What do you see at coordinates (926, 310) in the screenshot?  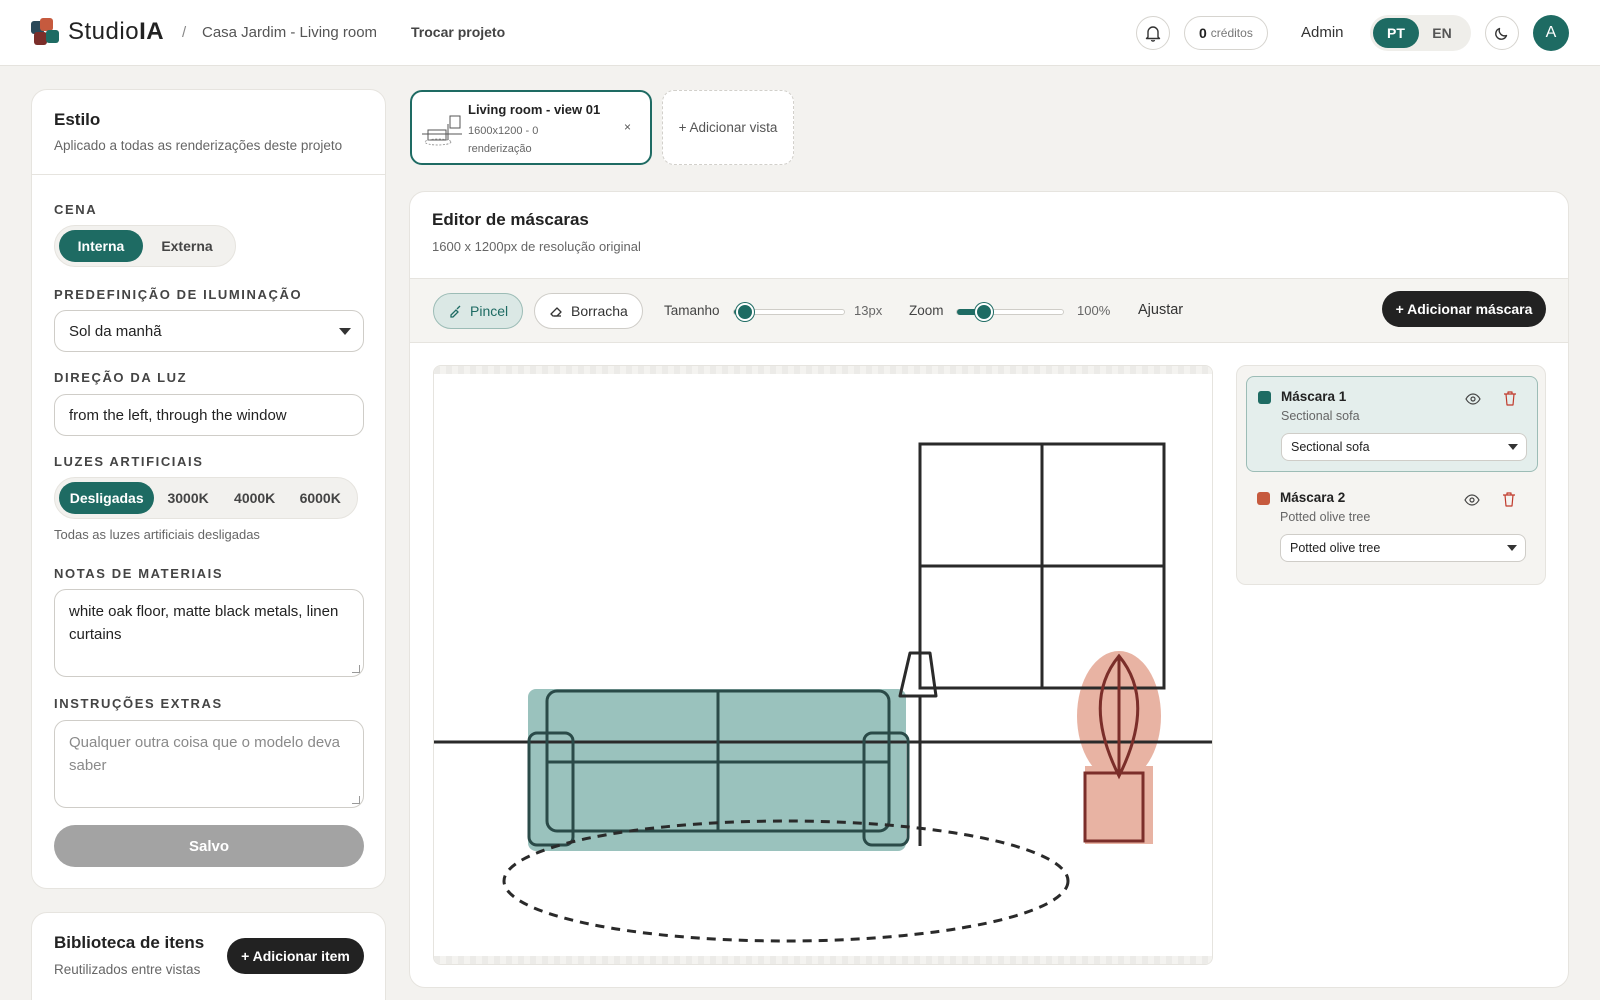 I see `zoom-label: Zoom` at bounding box center [926, 310].